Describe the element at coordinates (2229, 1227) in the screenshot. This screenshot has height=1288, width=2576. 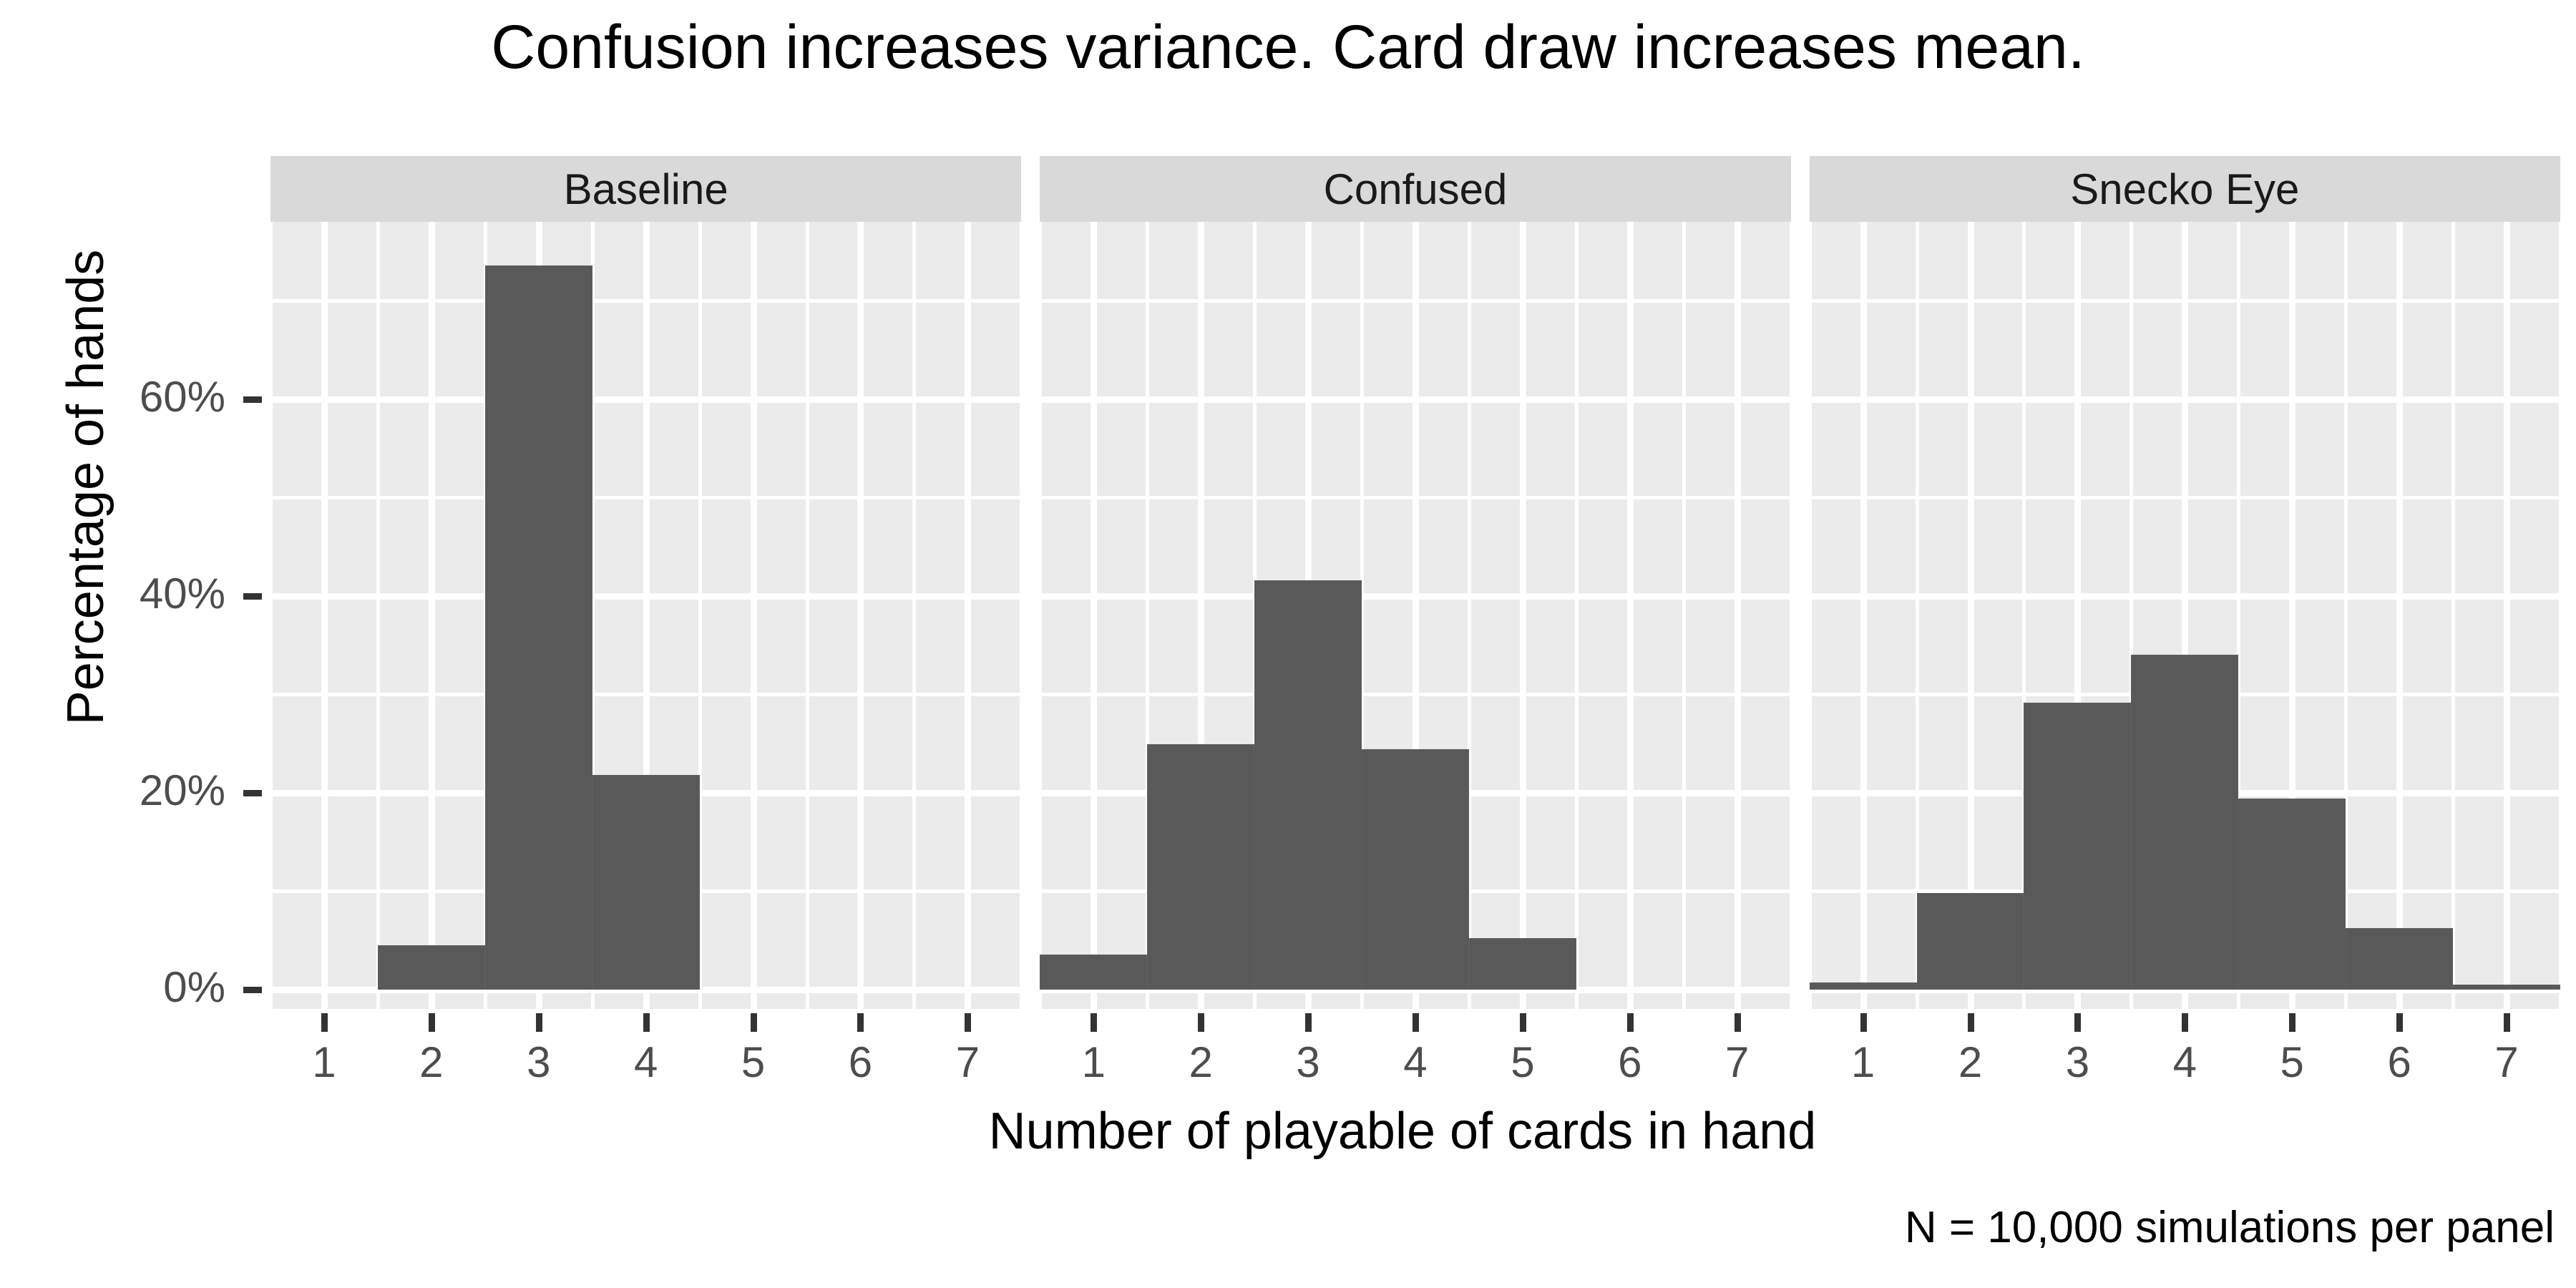
I see `chart-caption: N = 10,000 simulations per panel` at that location.